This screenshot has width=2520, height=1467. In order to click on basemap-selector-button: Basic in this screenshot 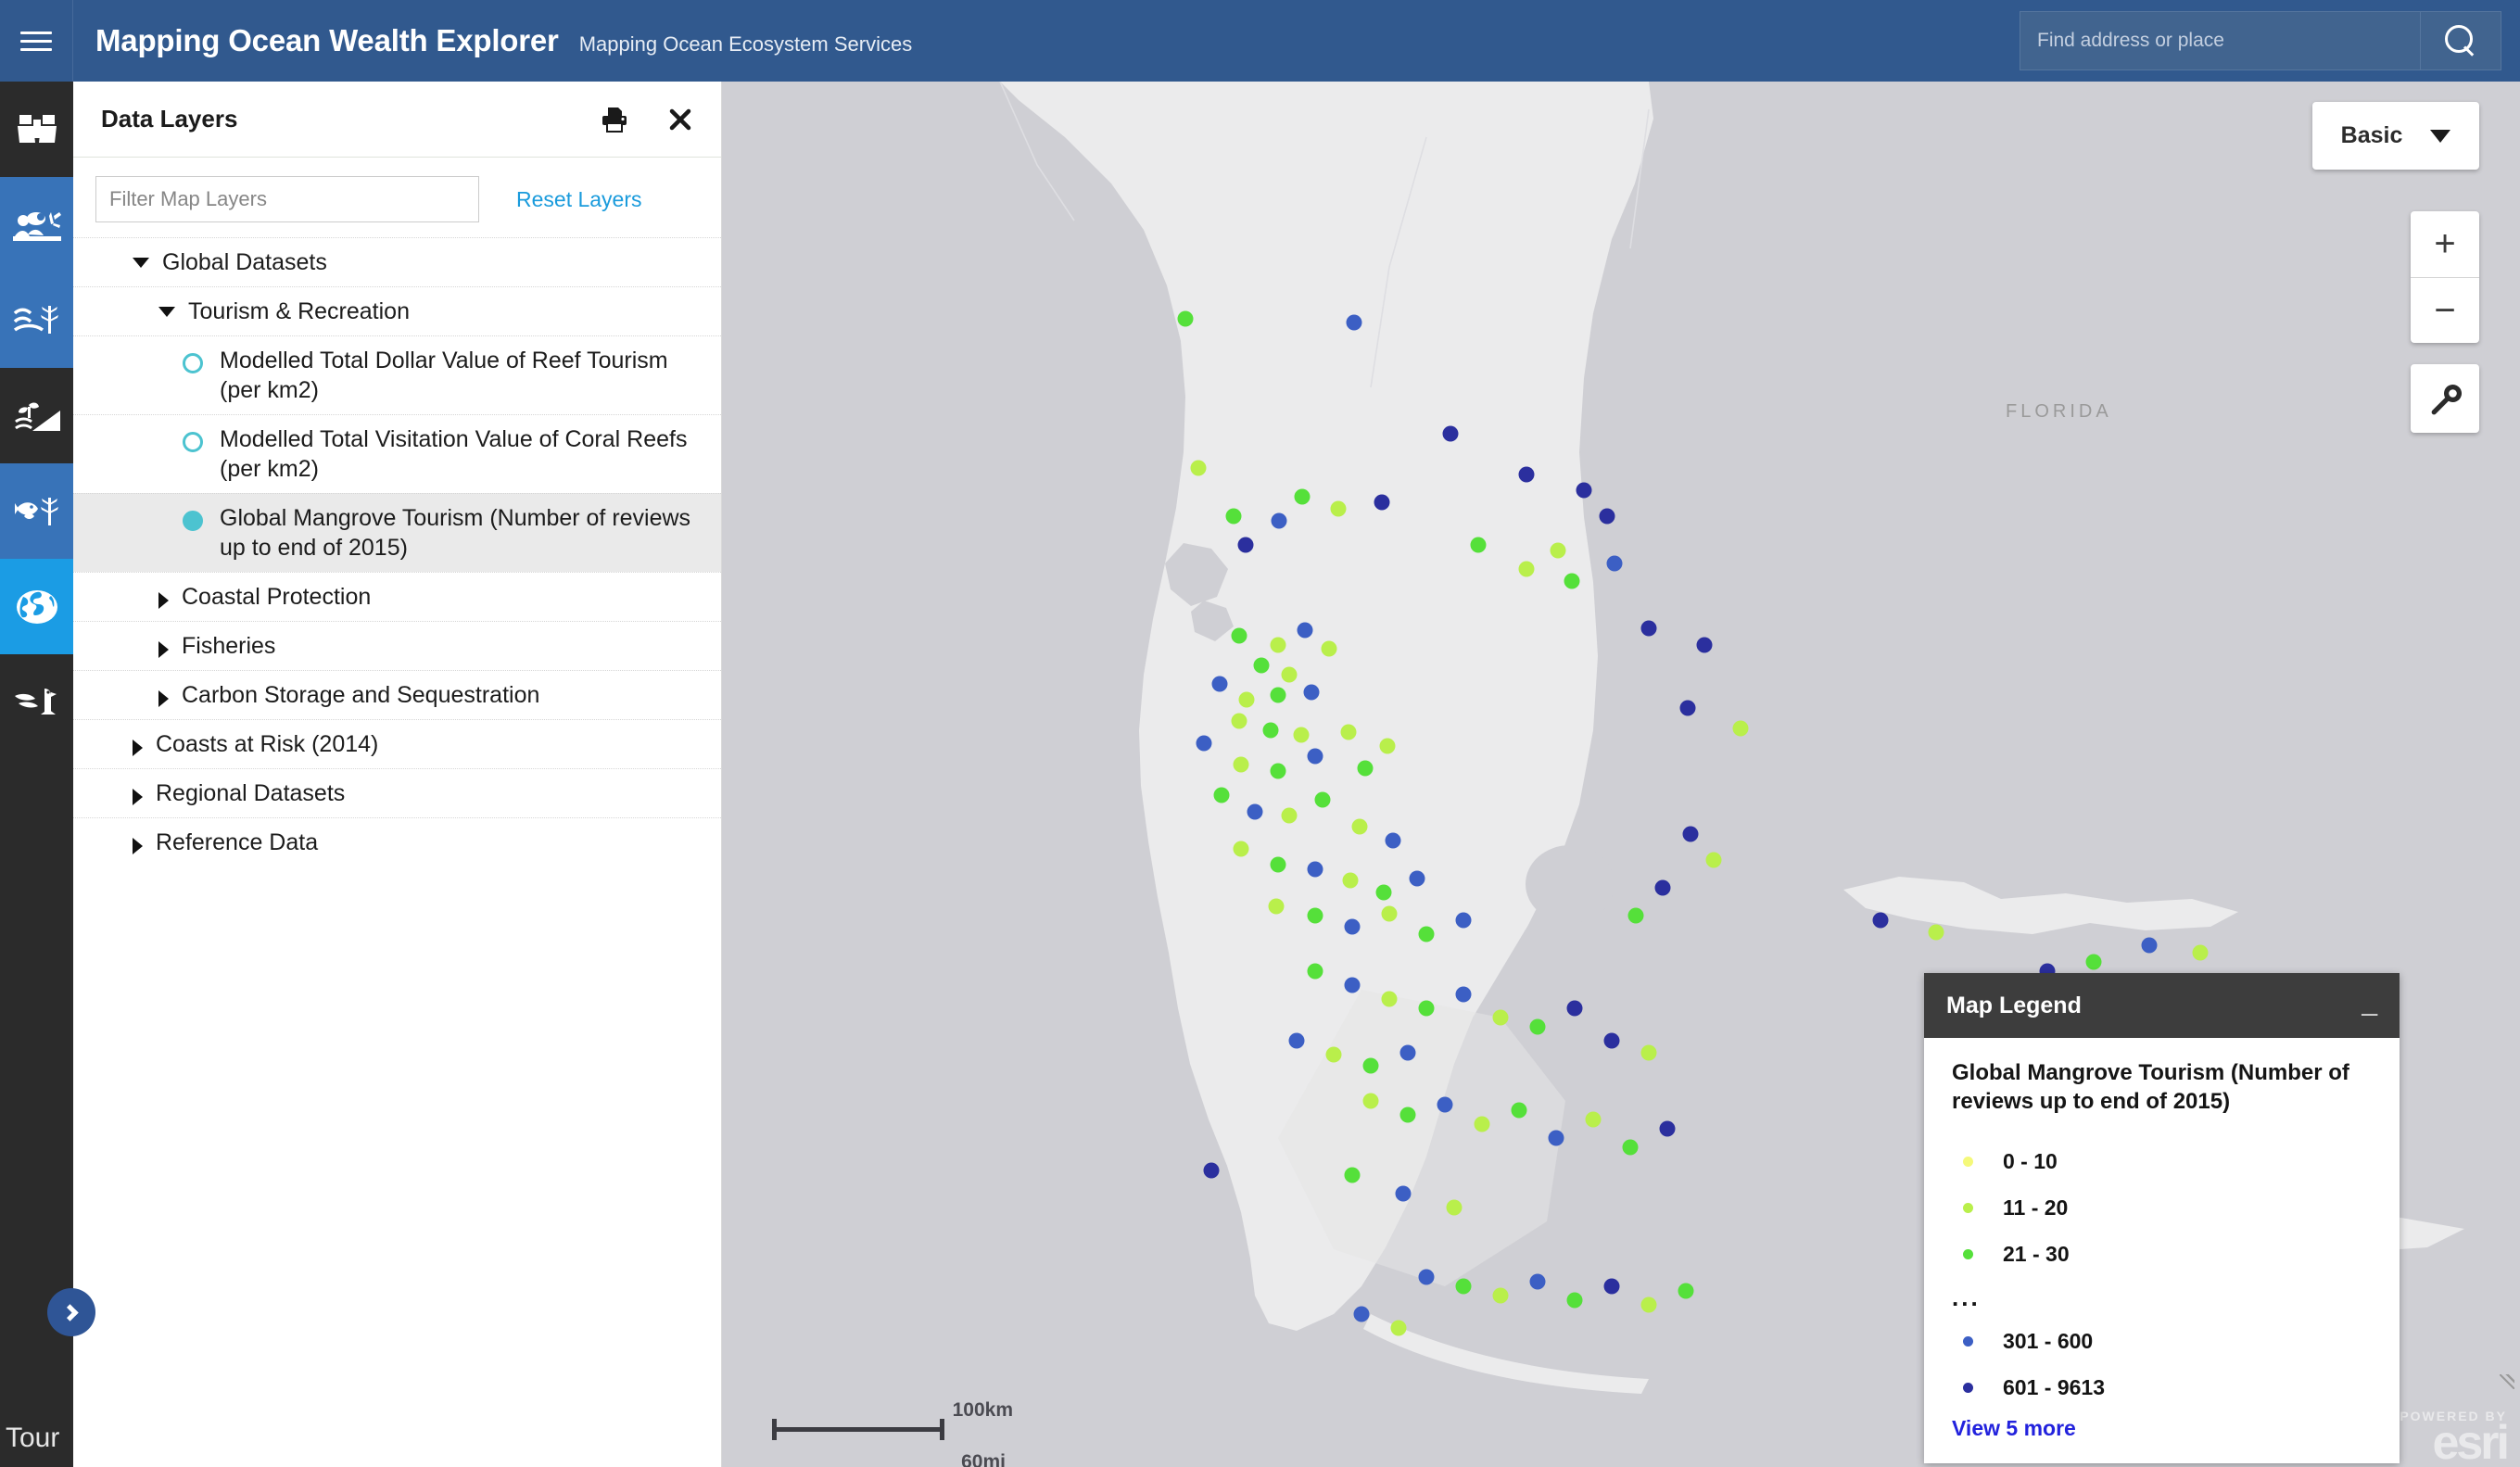, I will do `click(2395, 136)`.